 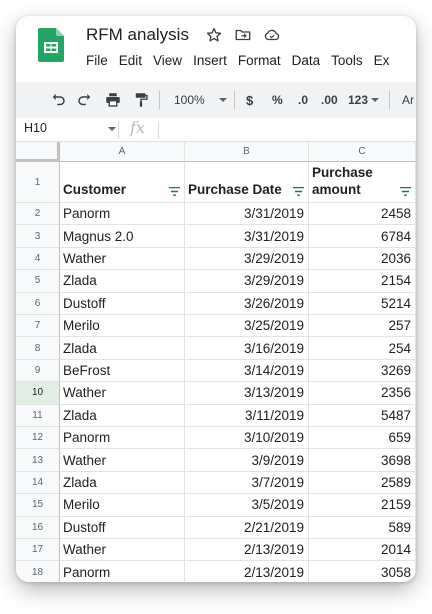 I want to click on print-icon, so click(x=113, y=100).